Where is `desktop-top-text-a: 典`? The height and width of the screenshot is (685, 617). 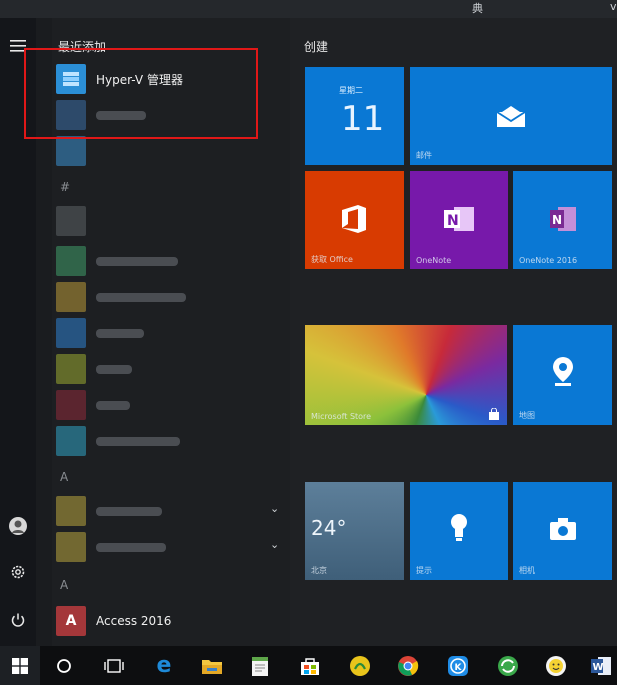
desktop-top-text-a: 典 is located at coordinates (477, 8).